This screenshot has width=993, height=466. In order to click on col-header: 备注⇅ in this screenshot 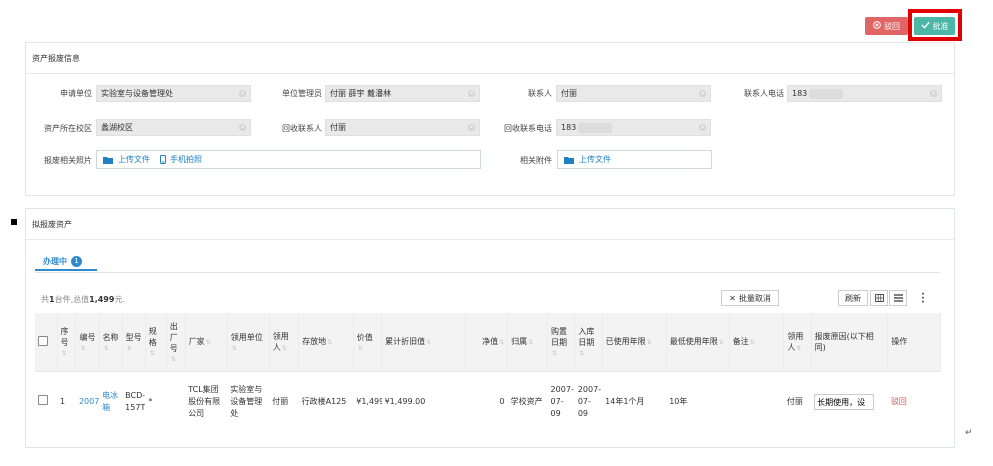, I will do `click(757, 342)`.